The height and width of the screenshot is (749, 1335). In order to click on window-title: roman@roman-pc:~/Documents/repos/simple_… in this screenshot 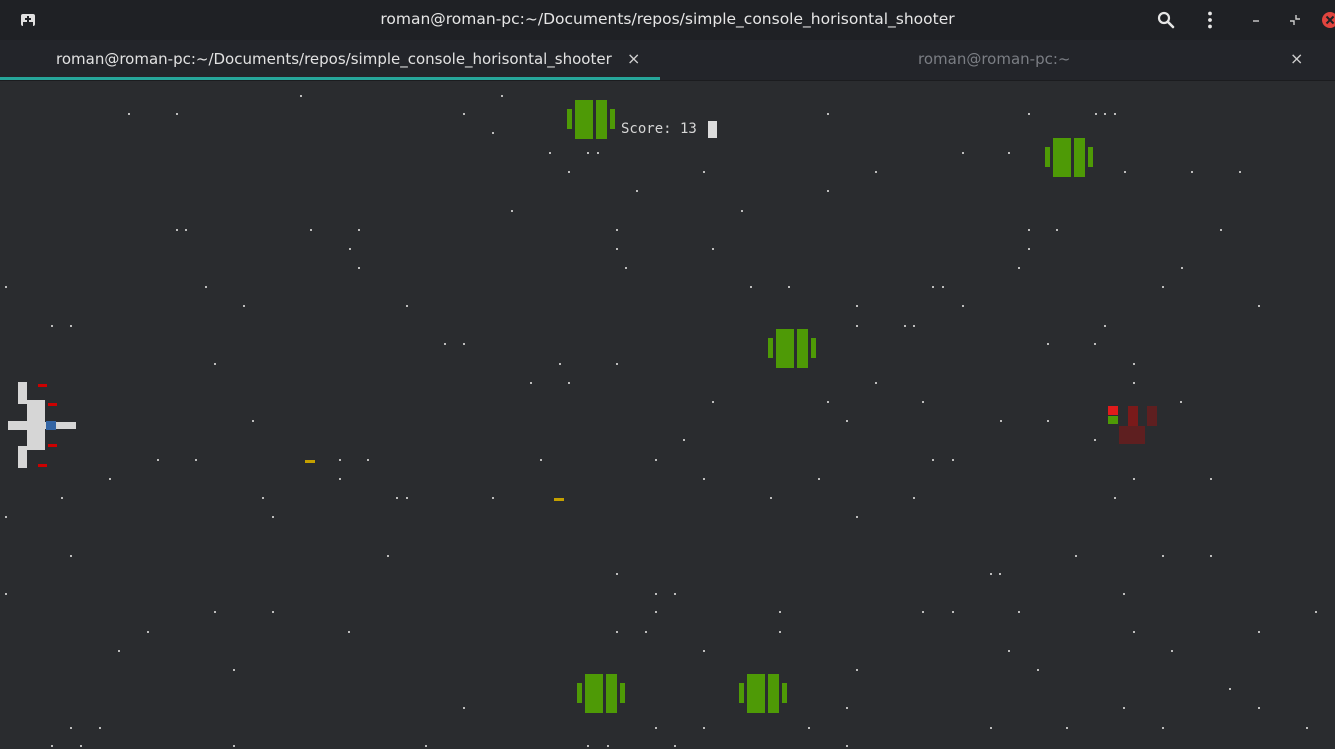, I will do `click(667, 19)`.